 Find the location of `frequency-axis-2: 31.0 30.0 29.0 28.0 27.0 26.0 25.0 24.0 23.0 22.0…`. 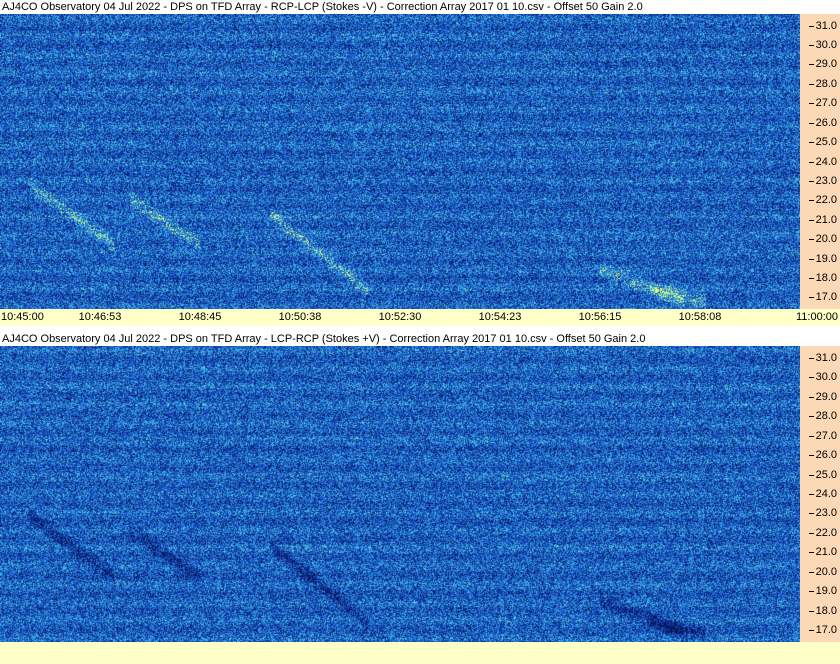

frequency-axis-2: 31.0 30.0 29.0 28.0 27.0 26.0 25.0 24.0 23.0 22.0… is located at coordinates (820, 494).